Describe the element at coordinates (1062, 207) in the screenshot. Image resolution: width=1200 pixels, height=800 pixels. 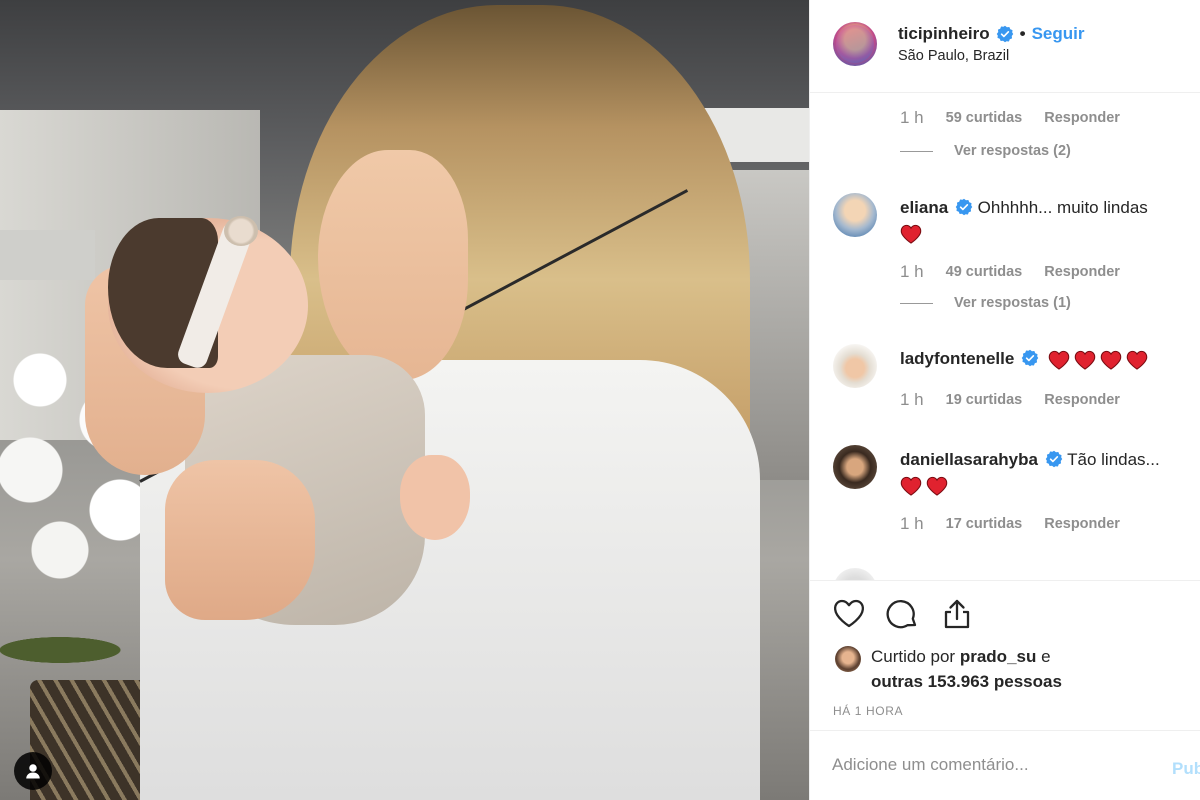
I see `comment-text: Ohhhhh... muito lindas` at that location.